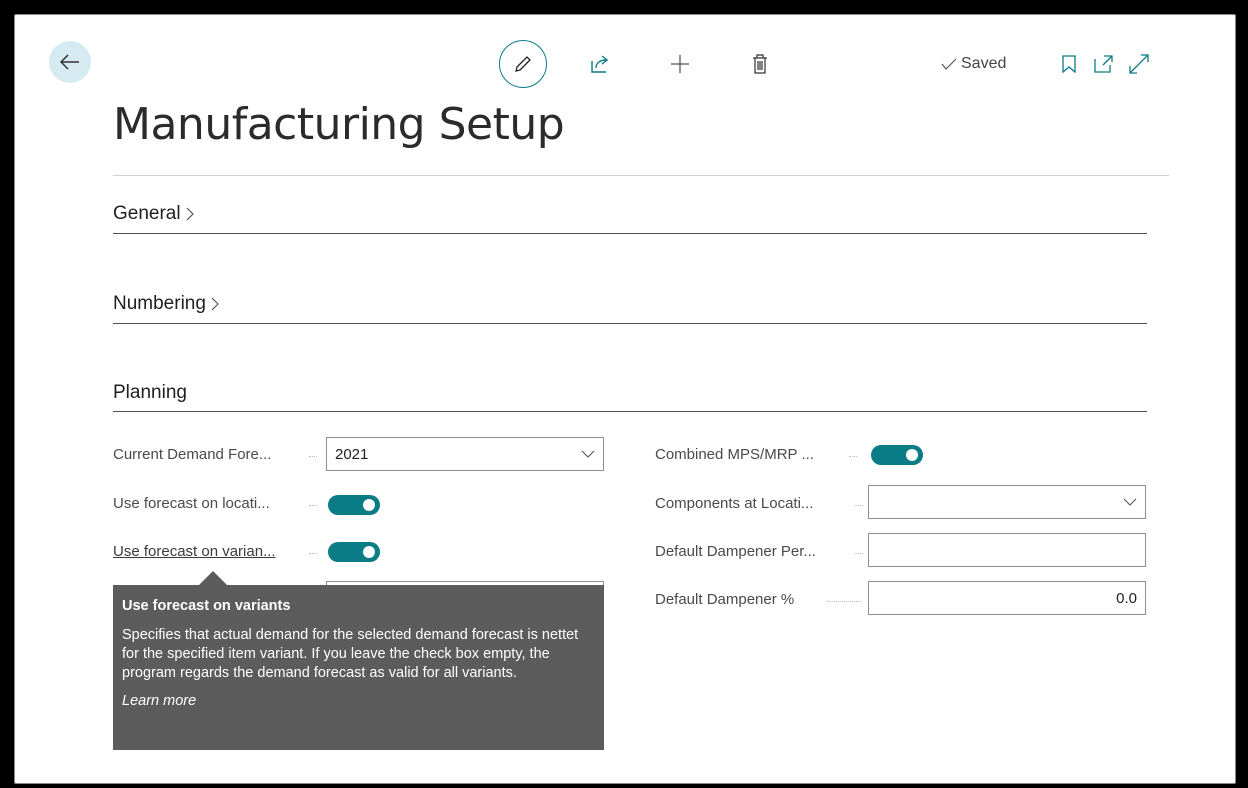 This screenshot has width=1248, height=788. I want to click on use-forecast-location-toggle, so click(354, 505).